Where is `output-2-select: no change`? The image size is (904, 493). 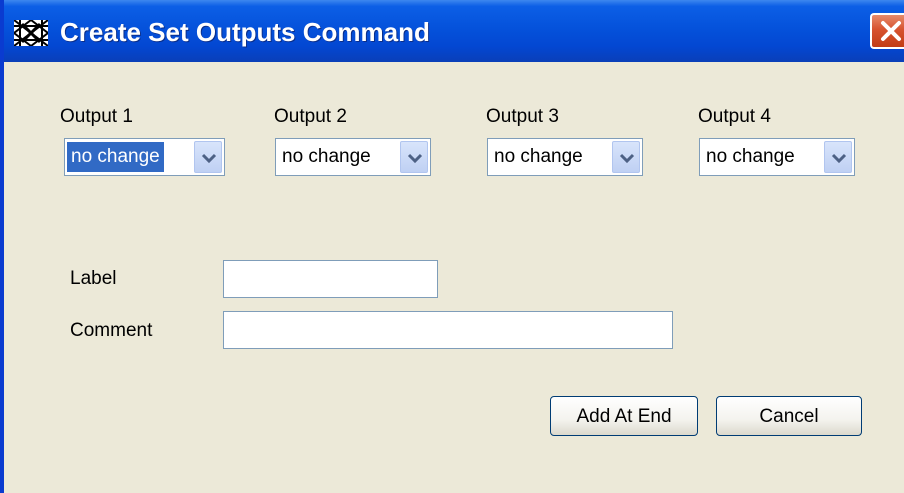 output-2-select: no change is located at coordinates (353, 157).